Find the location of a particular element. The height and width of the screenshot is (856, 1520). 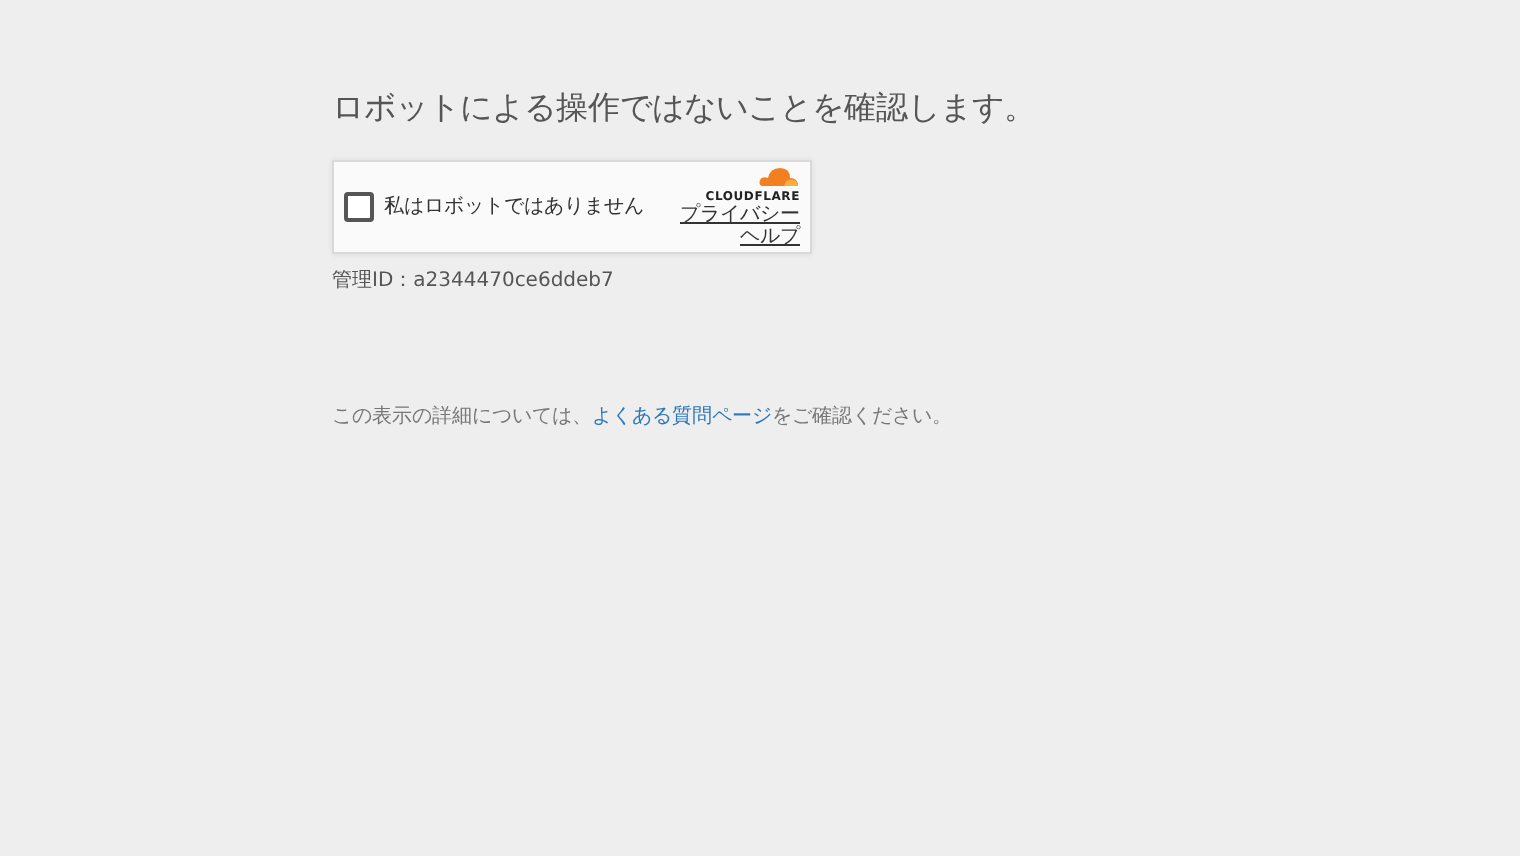

footer-text: この表示の詳細については、よくある質問ページをご確認ください。 is located at coordinates (643, 418).